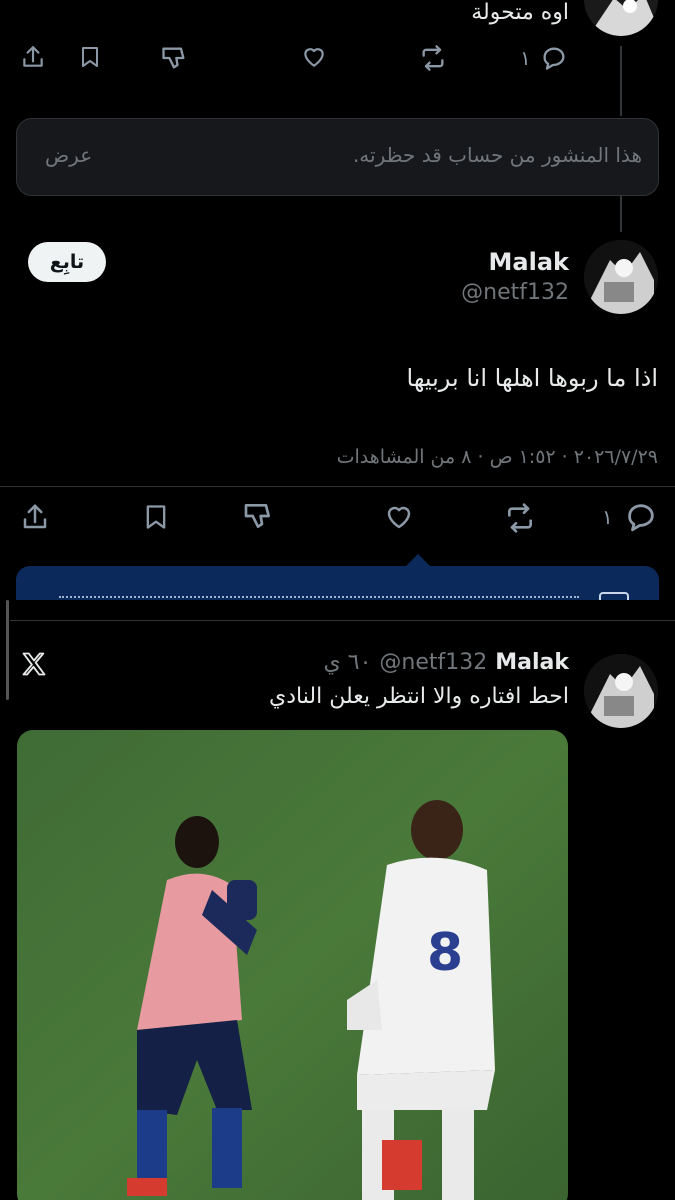 The image size is (675, 1200). I want to click on x-logo-icon, so click(34, 664).